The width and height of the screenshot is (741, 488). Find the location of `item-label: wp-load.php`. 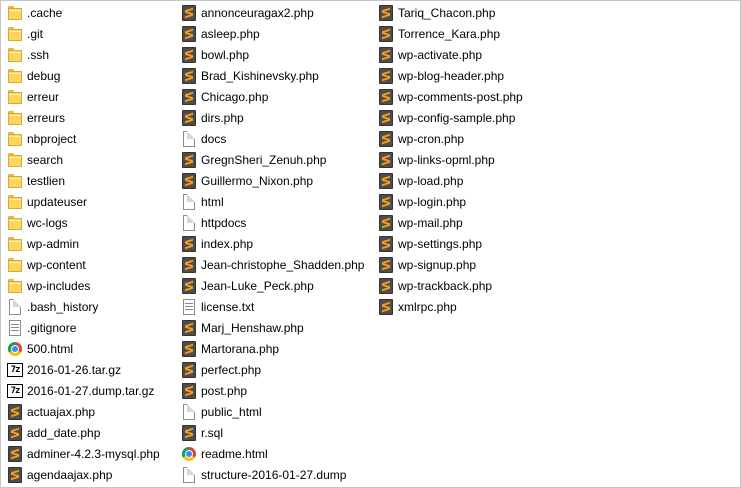

item-label: wp-load.php is located at coordinates (431, 180).